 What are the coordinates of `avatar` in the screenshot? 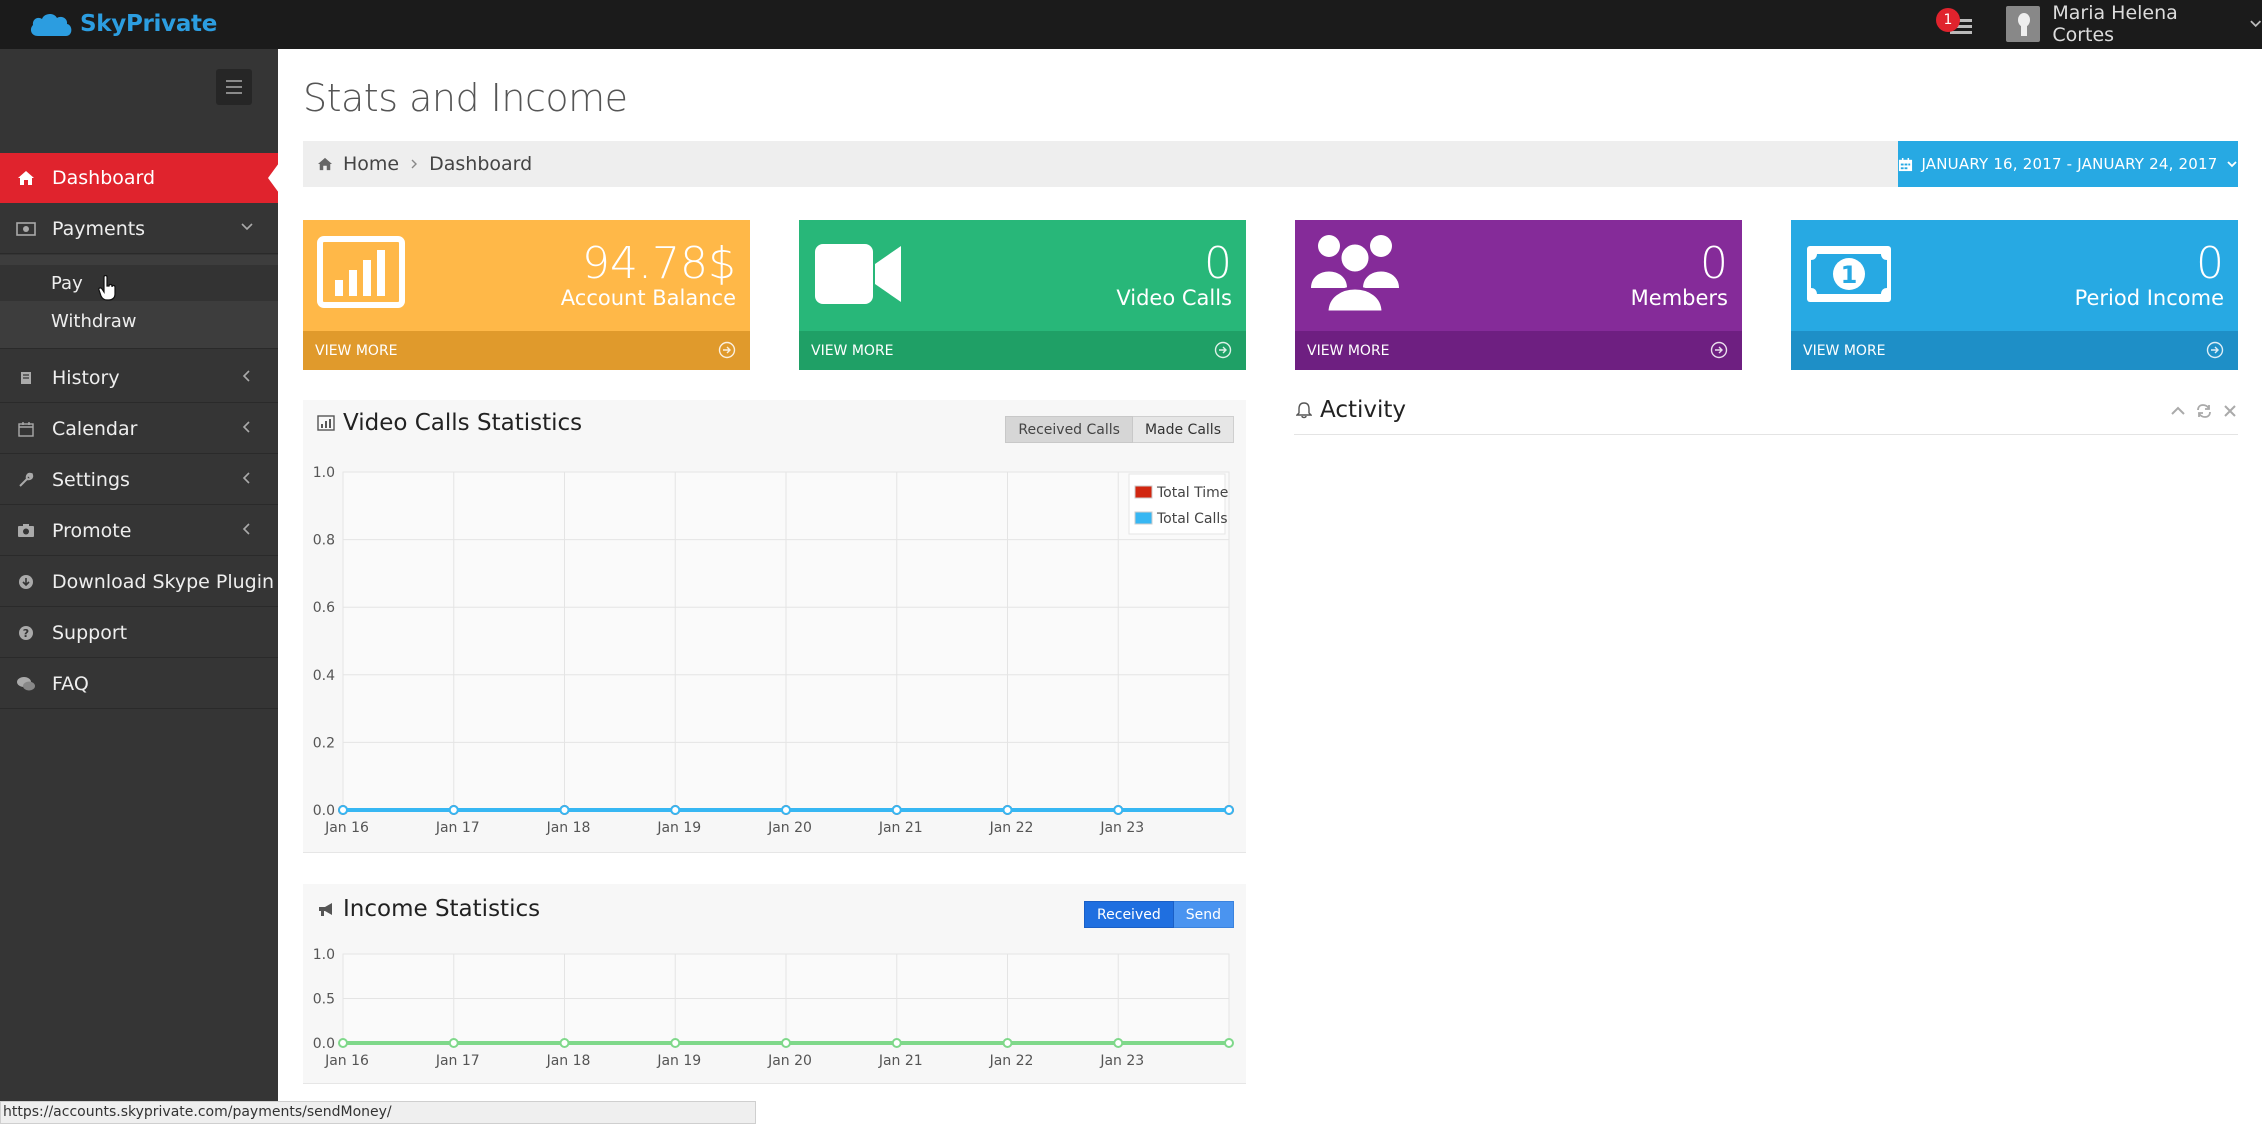 It's located at (2023, 24).